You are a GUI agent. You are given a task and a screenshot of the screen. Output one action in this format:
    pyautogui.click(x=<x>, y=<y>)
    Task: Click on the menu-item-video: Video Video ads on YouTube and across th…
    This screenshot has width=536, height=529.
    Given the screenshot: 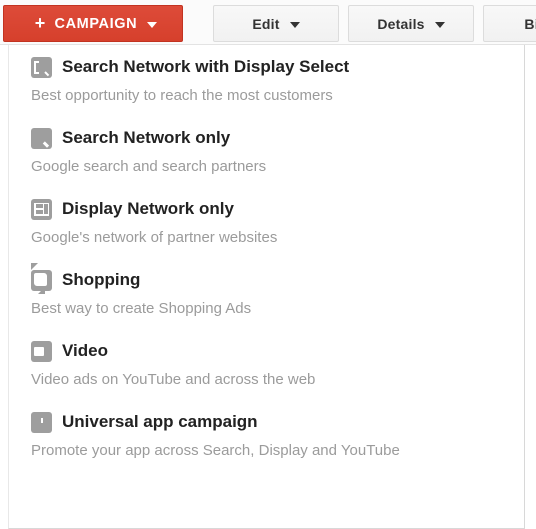 What is the action you would take?
    pyautogui.click(x=266, y=364)
    